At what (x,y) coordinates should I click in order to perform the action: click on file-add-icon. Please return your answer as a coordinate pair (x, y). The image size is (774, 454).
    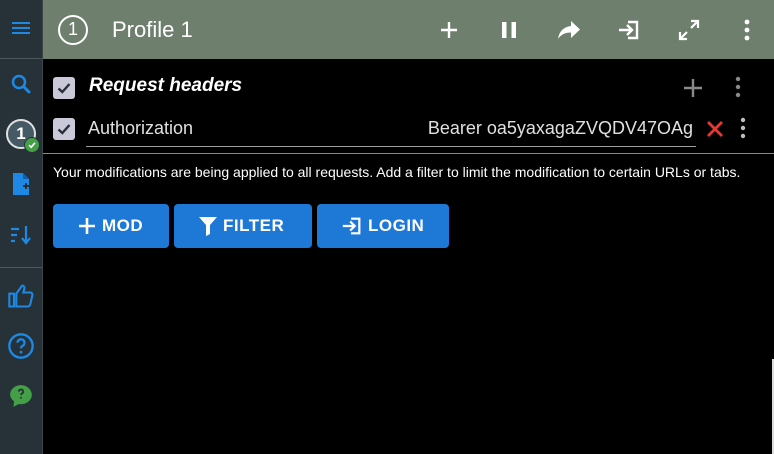
    Looking at the image, I should click on (21, 184).